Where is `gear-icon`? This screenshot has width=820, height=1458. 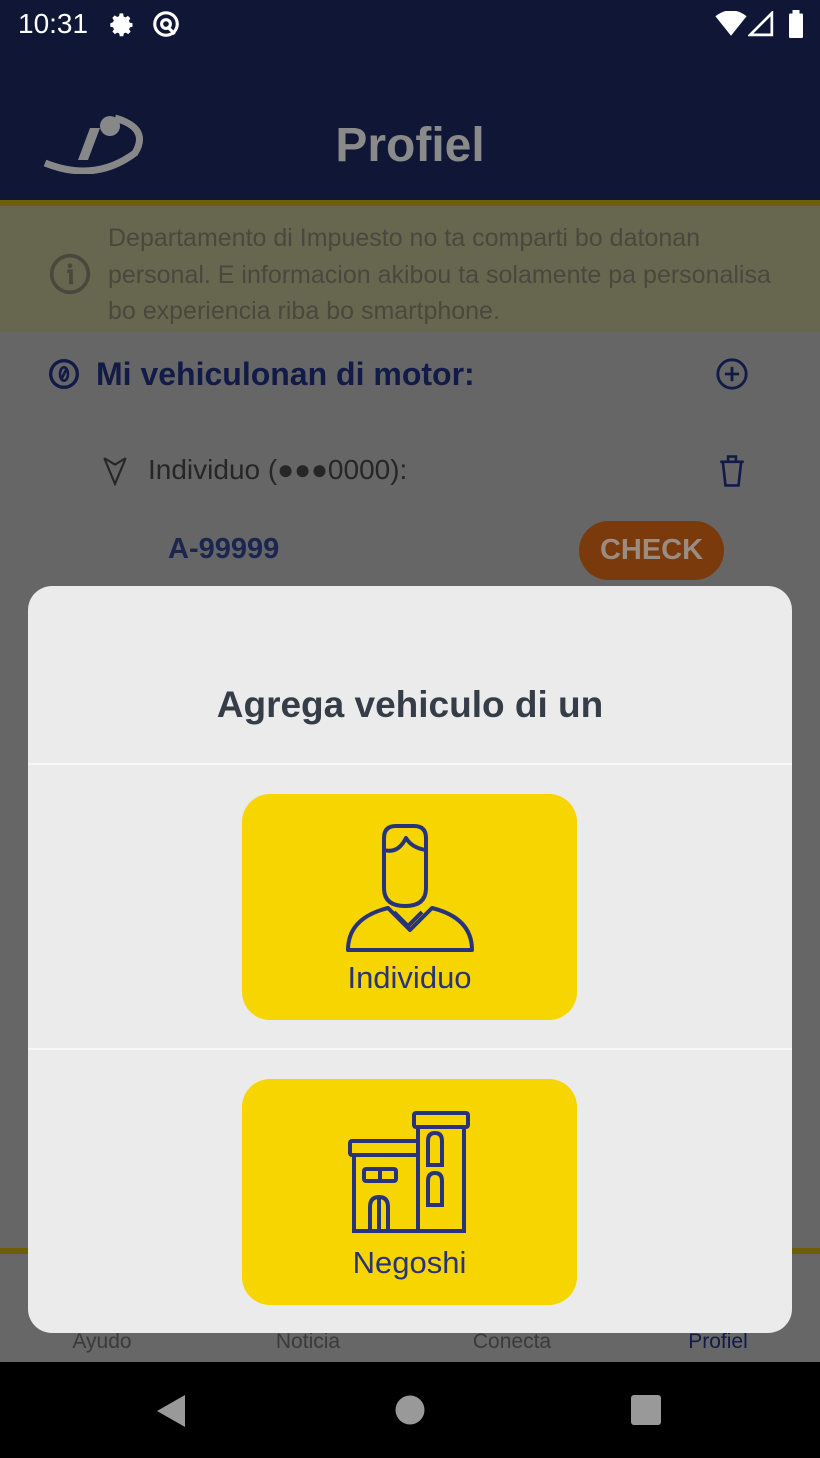
gear-icon is located at coordinates (121, 25).